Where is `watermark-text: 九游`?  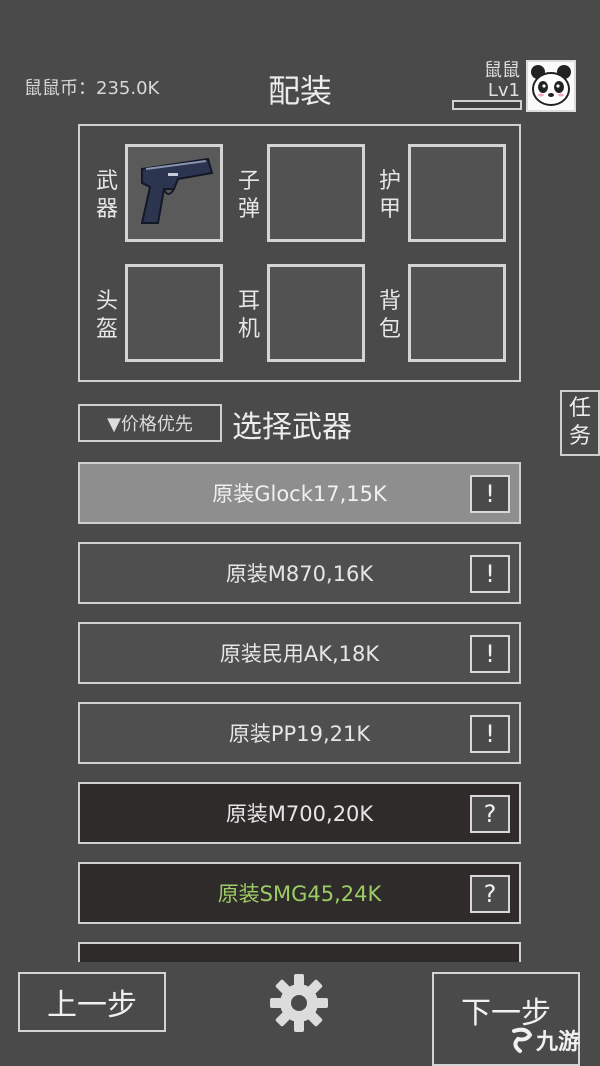 watermark-text: 九游 is located at coordinates (558, 1042).